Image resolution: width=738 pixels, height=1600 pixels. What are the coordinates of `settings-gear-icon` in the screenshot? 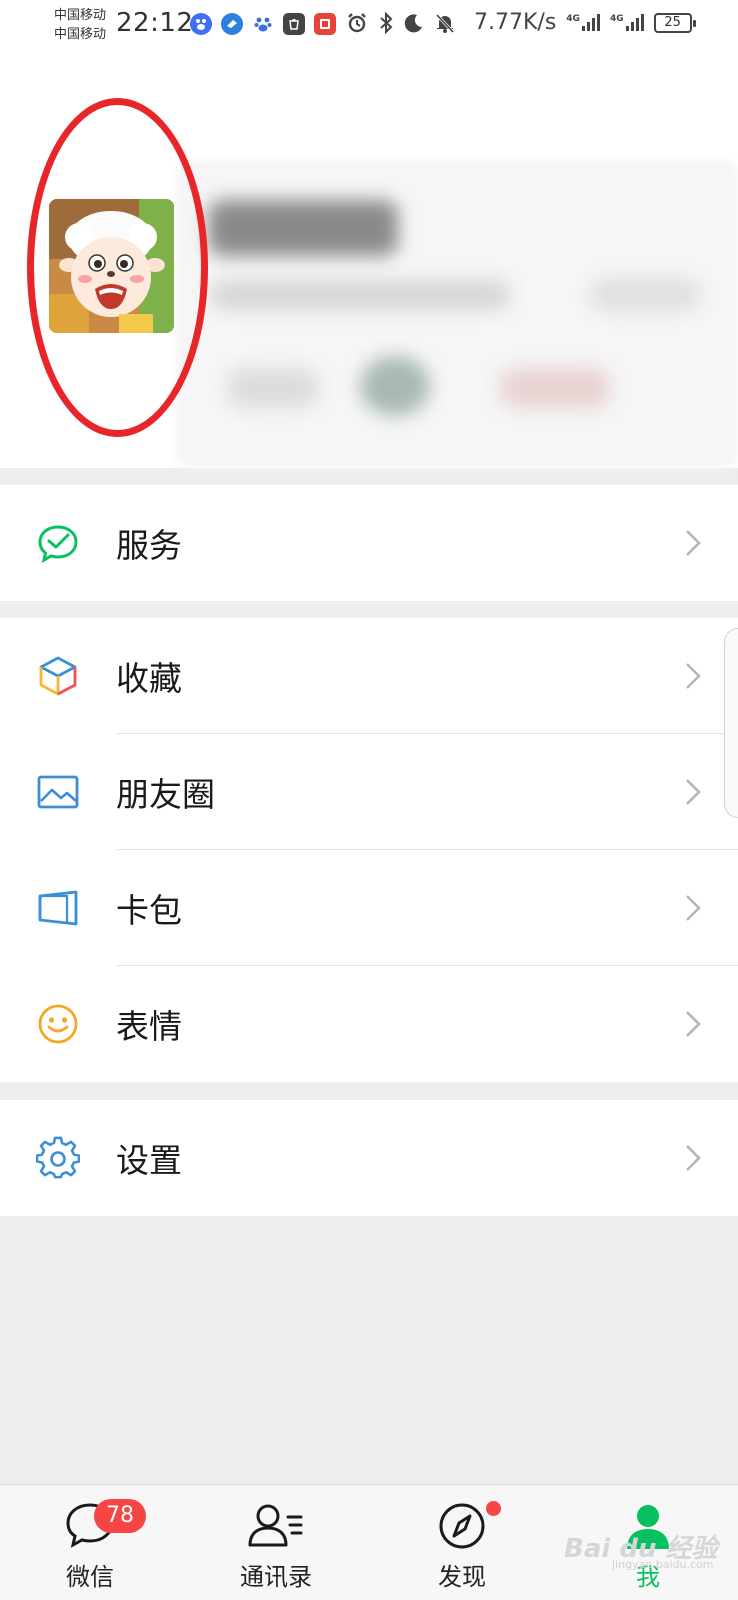 It's located at (58, 1157).